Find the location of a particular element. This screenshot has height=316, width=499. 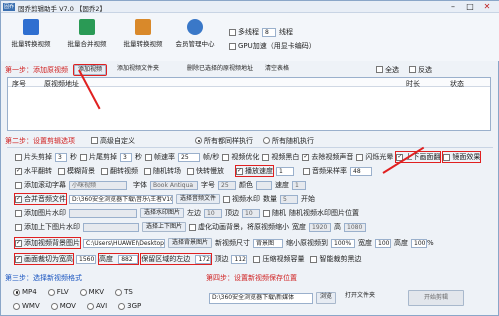

gpu-label: GPU加速（用显卡编码） is located at coordinates (277, 46).